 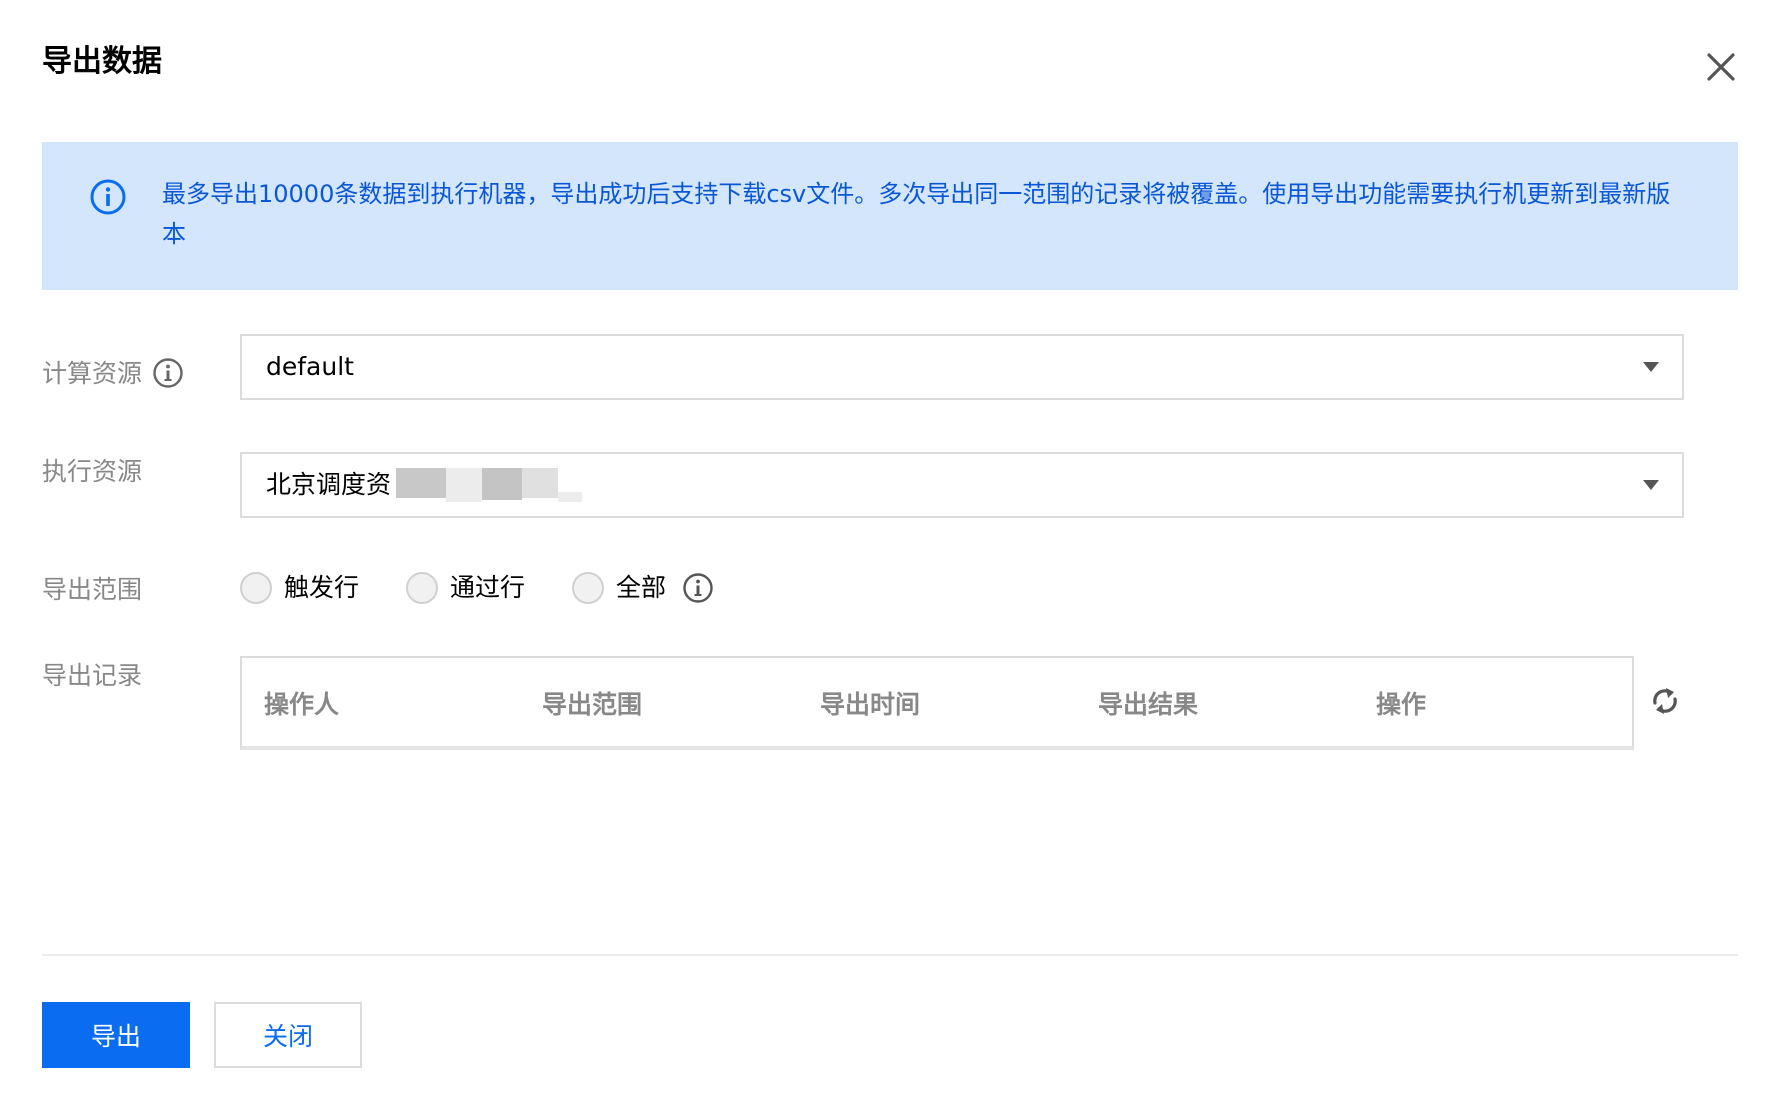 I want to click on export-button: 导出, so click(x=116, y=1035).